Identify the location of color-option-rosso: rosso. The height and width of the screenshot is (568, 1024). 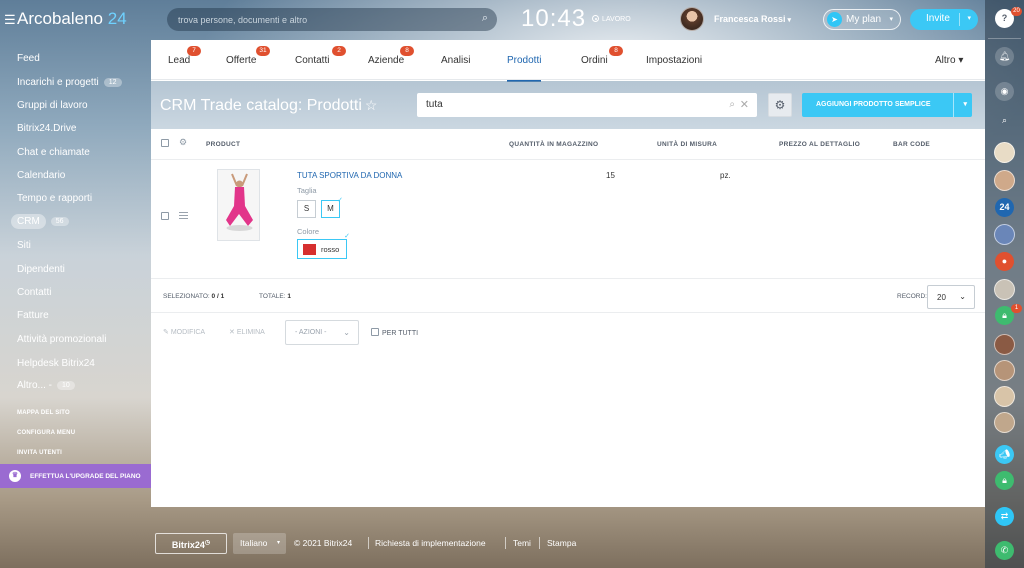
(323, 245).